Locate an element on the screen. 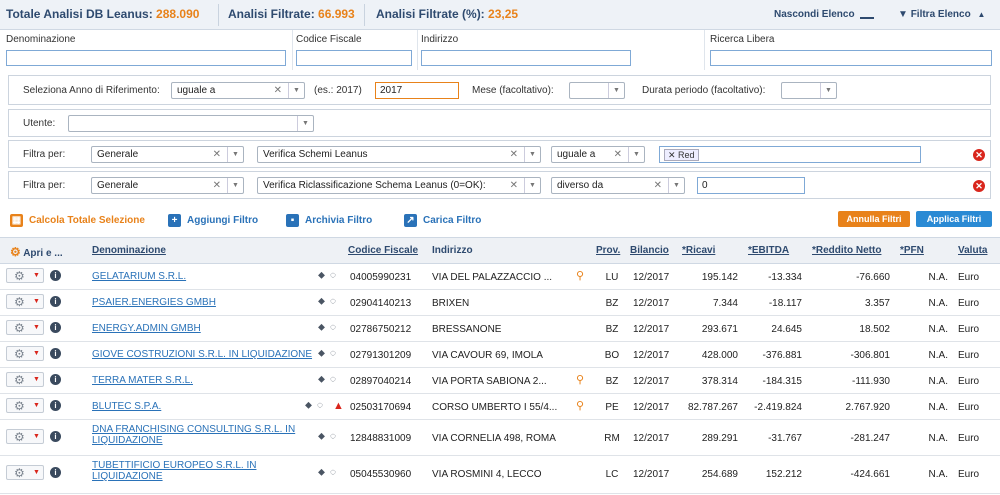  filter-value-input: 0 is located at coordinates (751, 185).